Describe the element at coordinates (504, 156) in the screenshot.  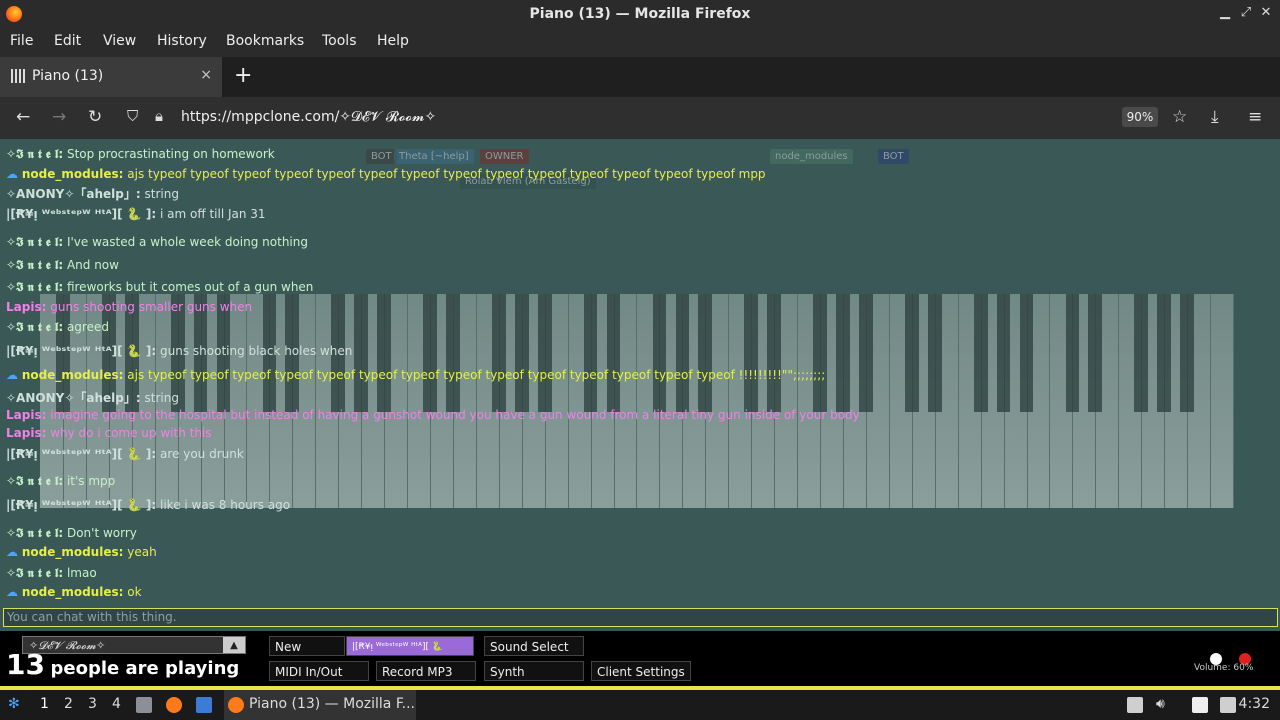
I see `participant-badge: OWNER` at that location.